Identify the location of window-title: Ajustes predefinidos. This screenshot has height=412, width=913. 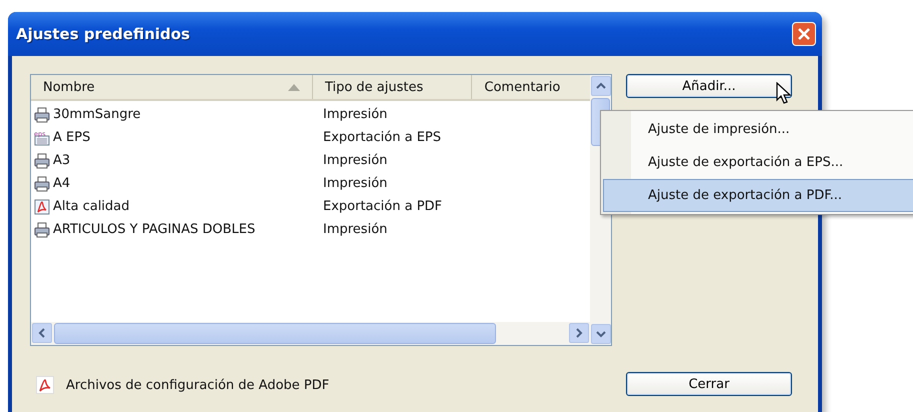
(103, 34).